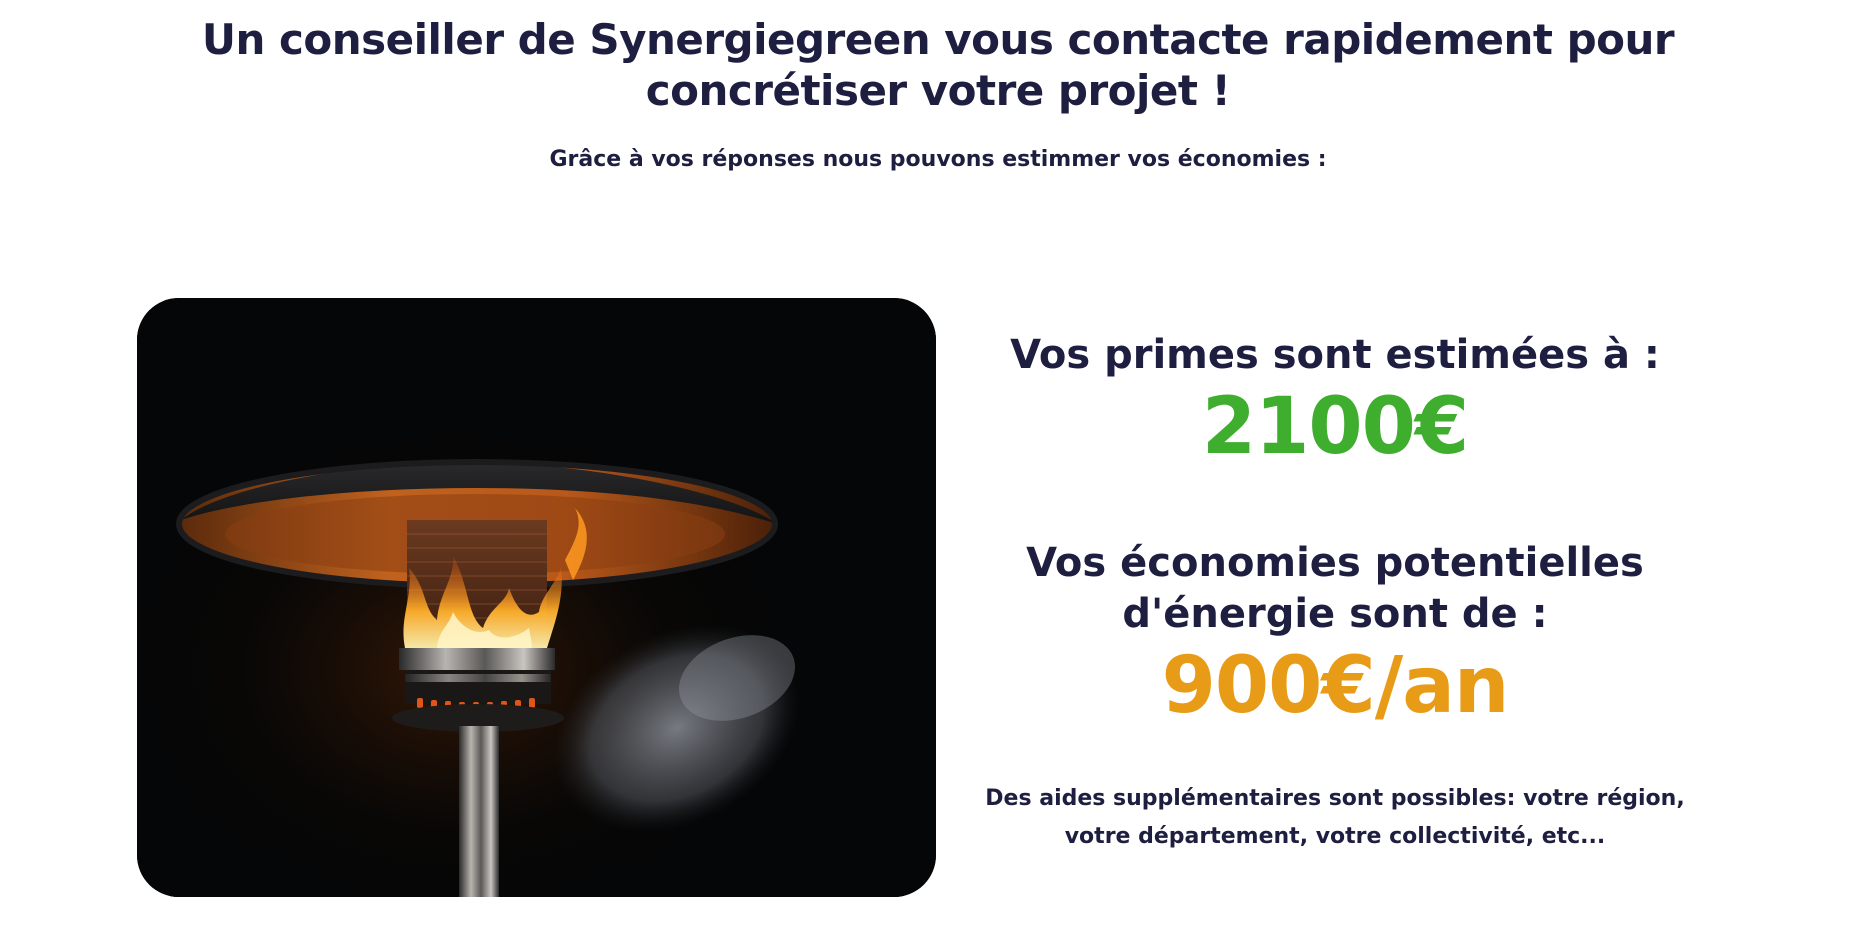 The width and height of the screenshot is (1876, 942). What do you see at coordinates (1335, 686) in the screenshot?
I see `economies-value: 900€/an` at bounding box center [1335, 686].